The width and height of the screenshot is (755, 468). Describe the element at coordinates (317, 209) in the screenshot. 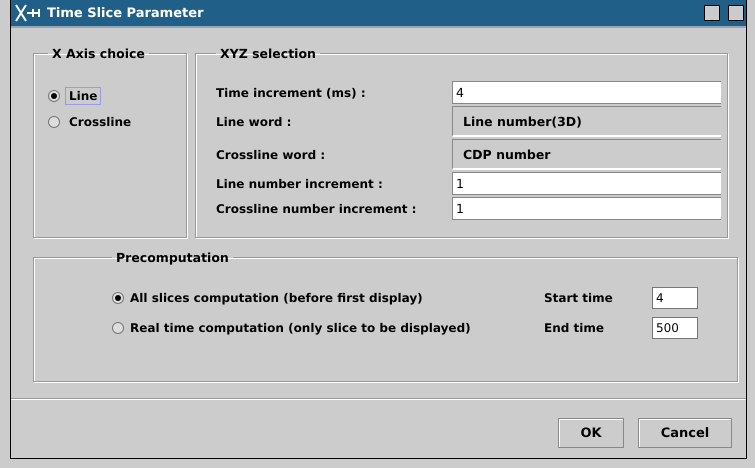

I see `field-label: Crossline number increment :` at that location.